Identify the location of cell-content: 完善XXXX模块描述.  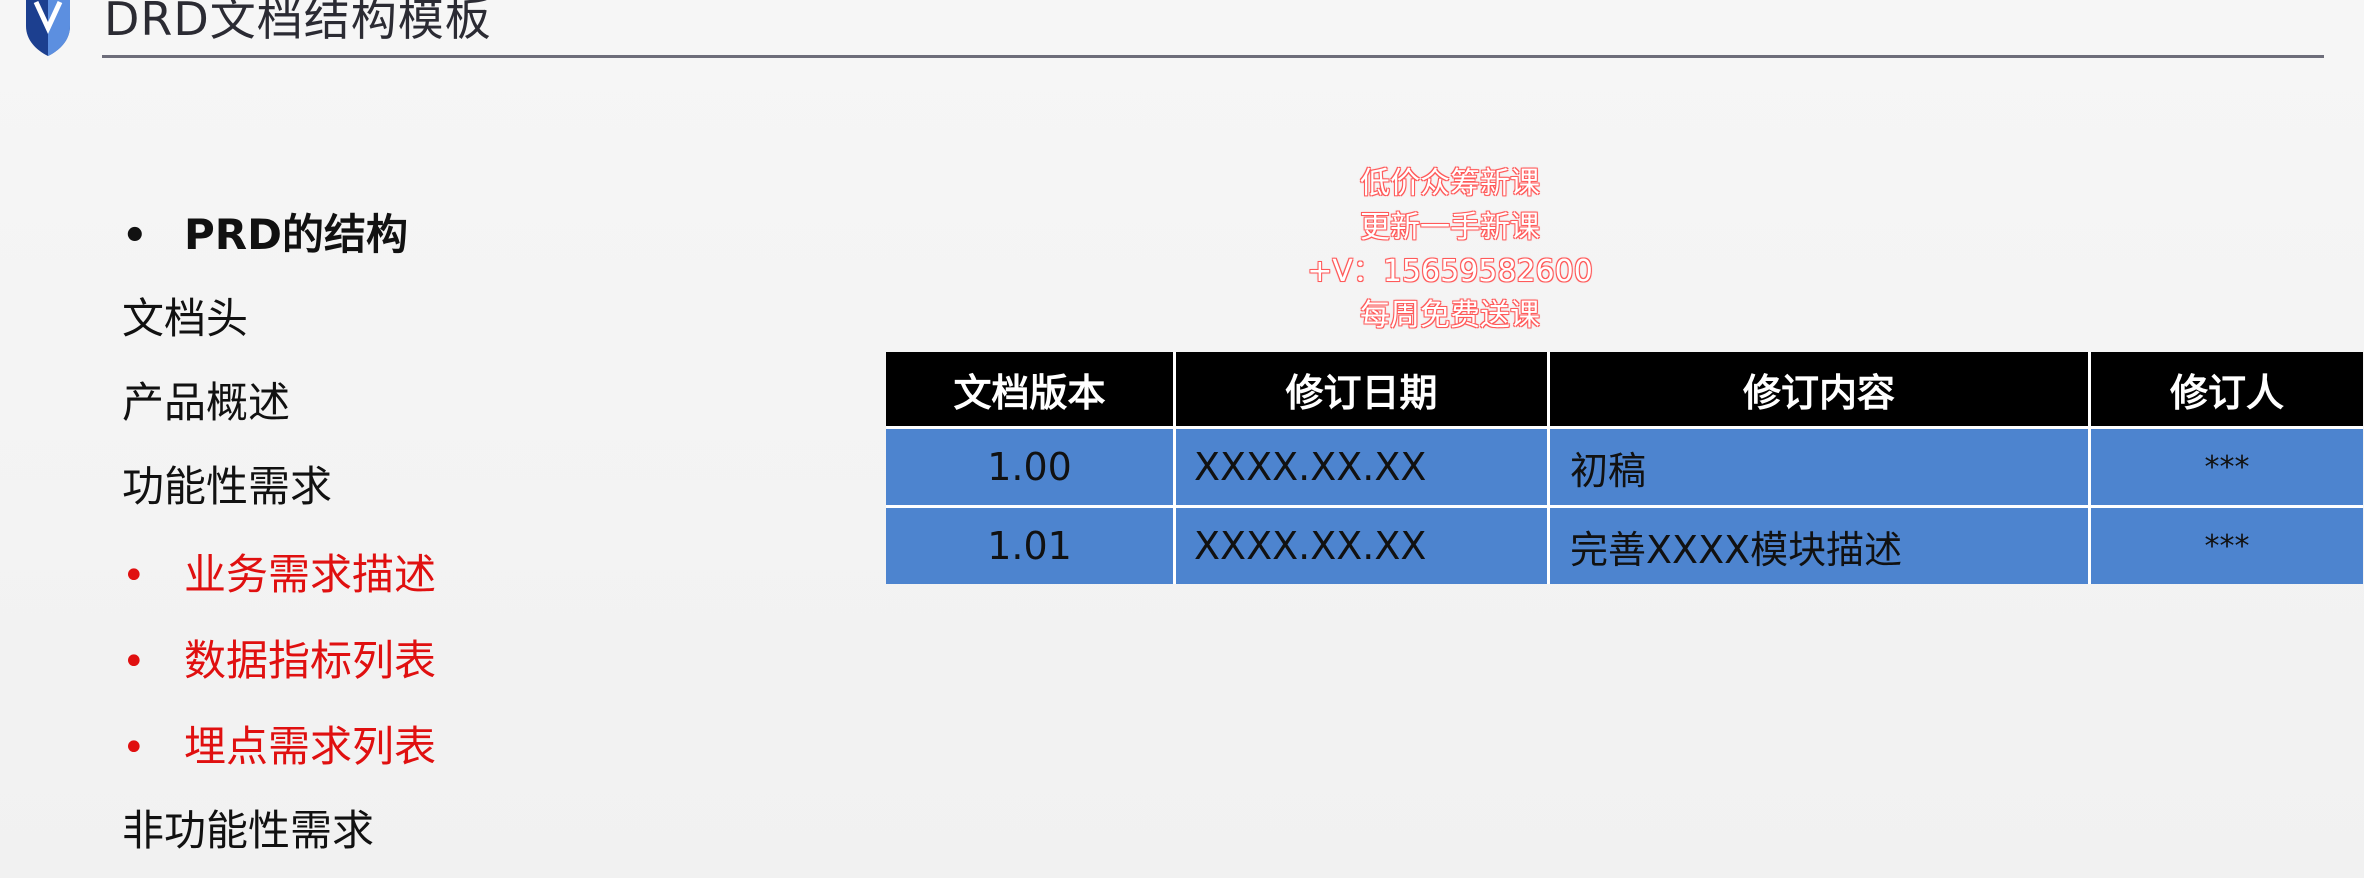
(1819, 544).